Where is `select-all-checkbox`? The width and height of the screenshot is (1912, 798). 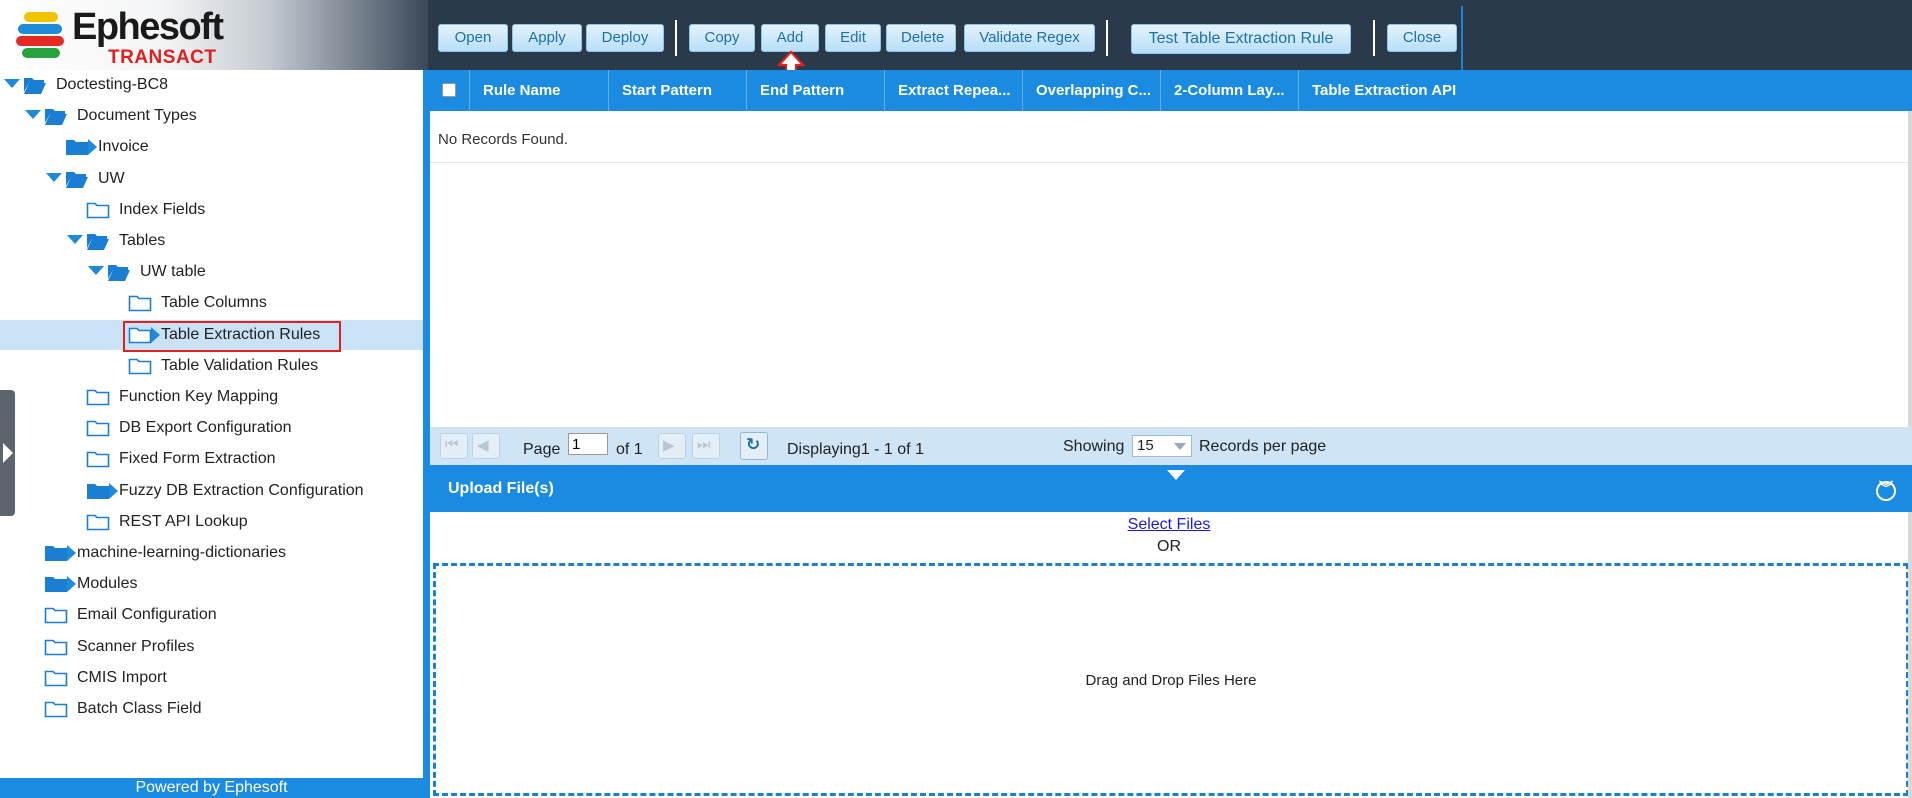 select-all-checkbox is located at coordinates (449, 90).